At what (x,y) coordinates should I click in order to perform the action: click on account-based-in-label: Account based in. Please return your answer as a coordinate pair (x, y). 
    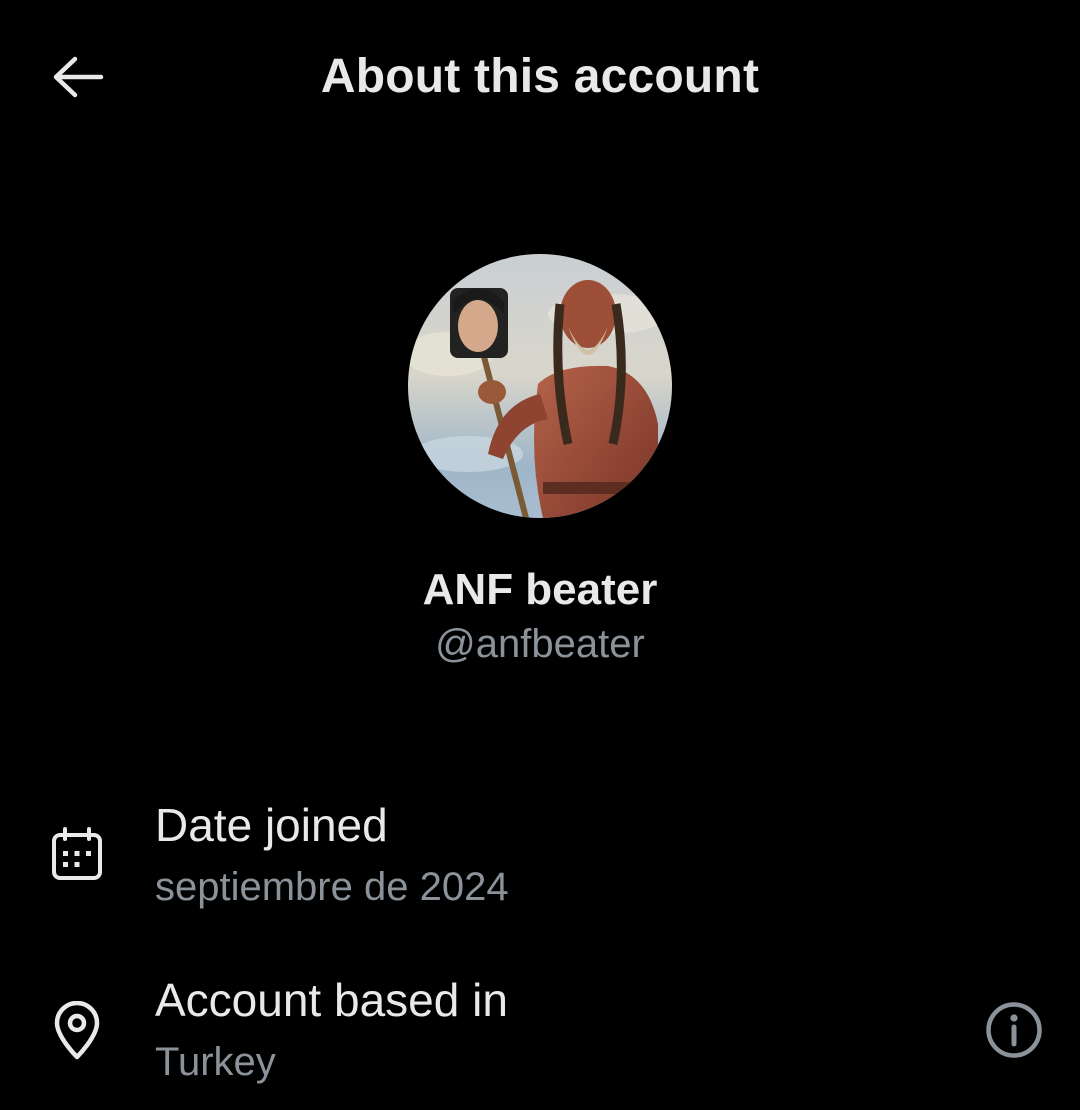
    Looking at the image, I should click on (331, 1000).